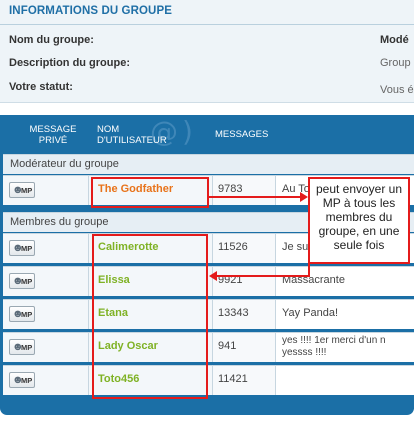 The height and width of the screenshot is (422, 414). Describe the element at coordinates (64, 164) in the screenshot. I see `moderator-category-label: Modérateur du groupe` at that location.